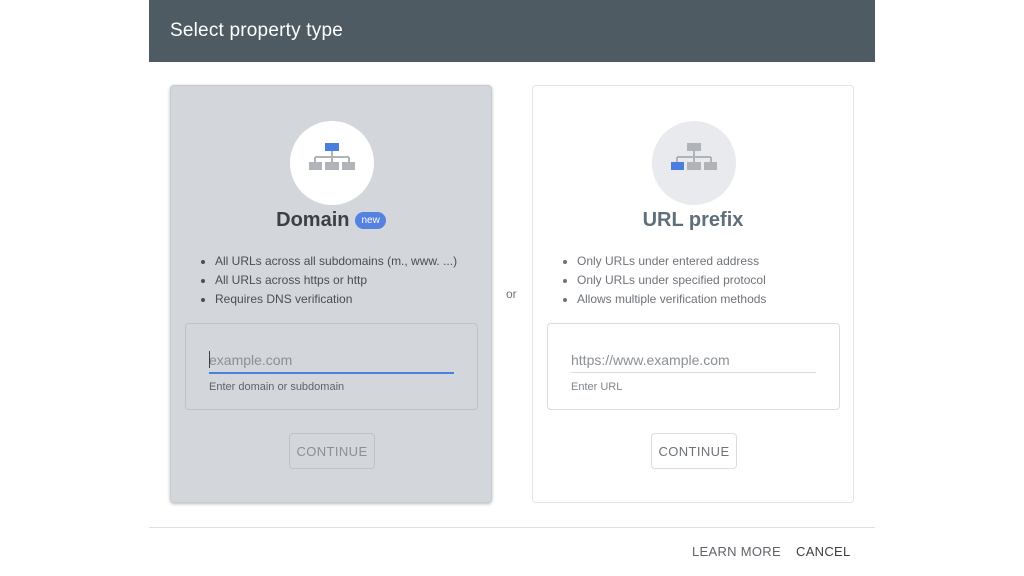 The width and height of the screenshot is (1024, 576). What do you see at coordinates (671, 261) in the screenshot?
I see `list-item: Only URLs under entered address` at bounding box center [671, 261].